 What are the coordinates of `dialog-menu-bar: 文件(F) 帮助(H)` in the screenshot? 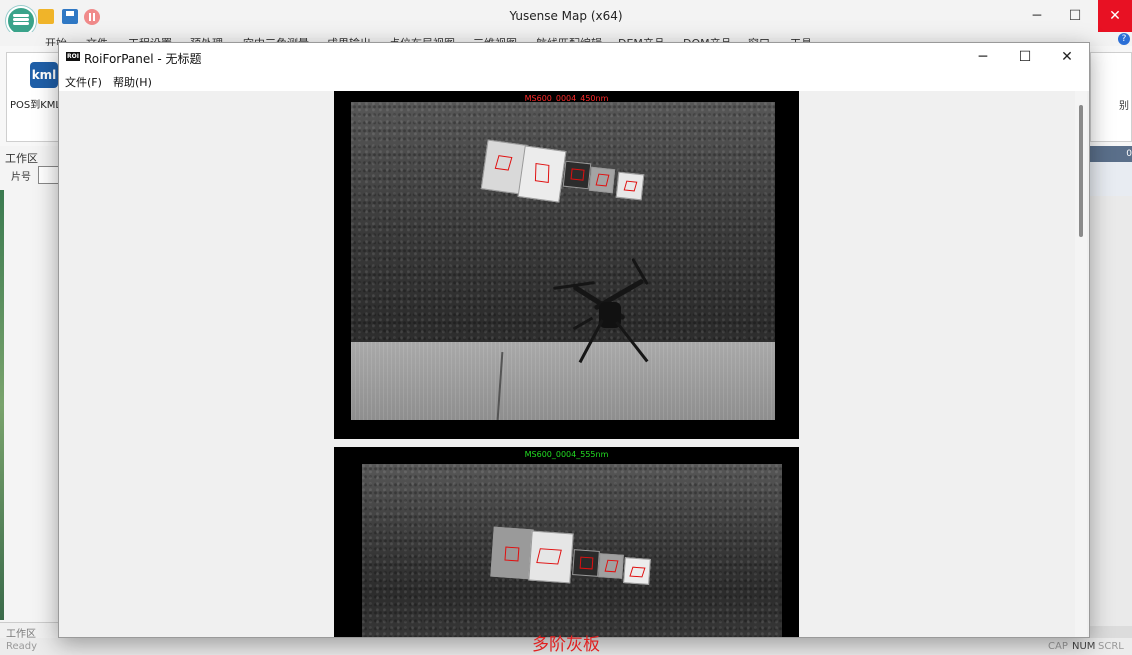 It's located at (574, 81).